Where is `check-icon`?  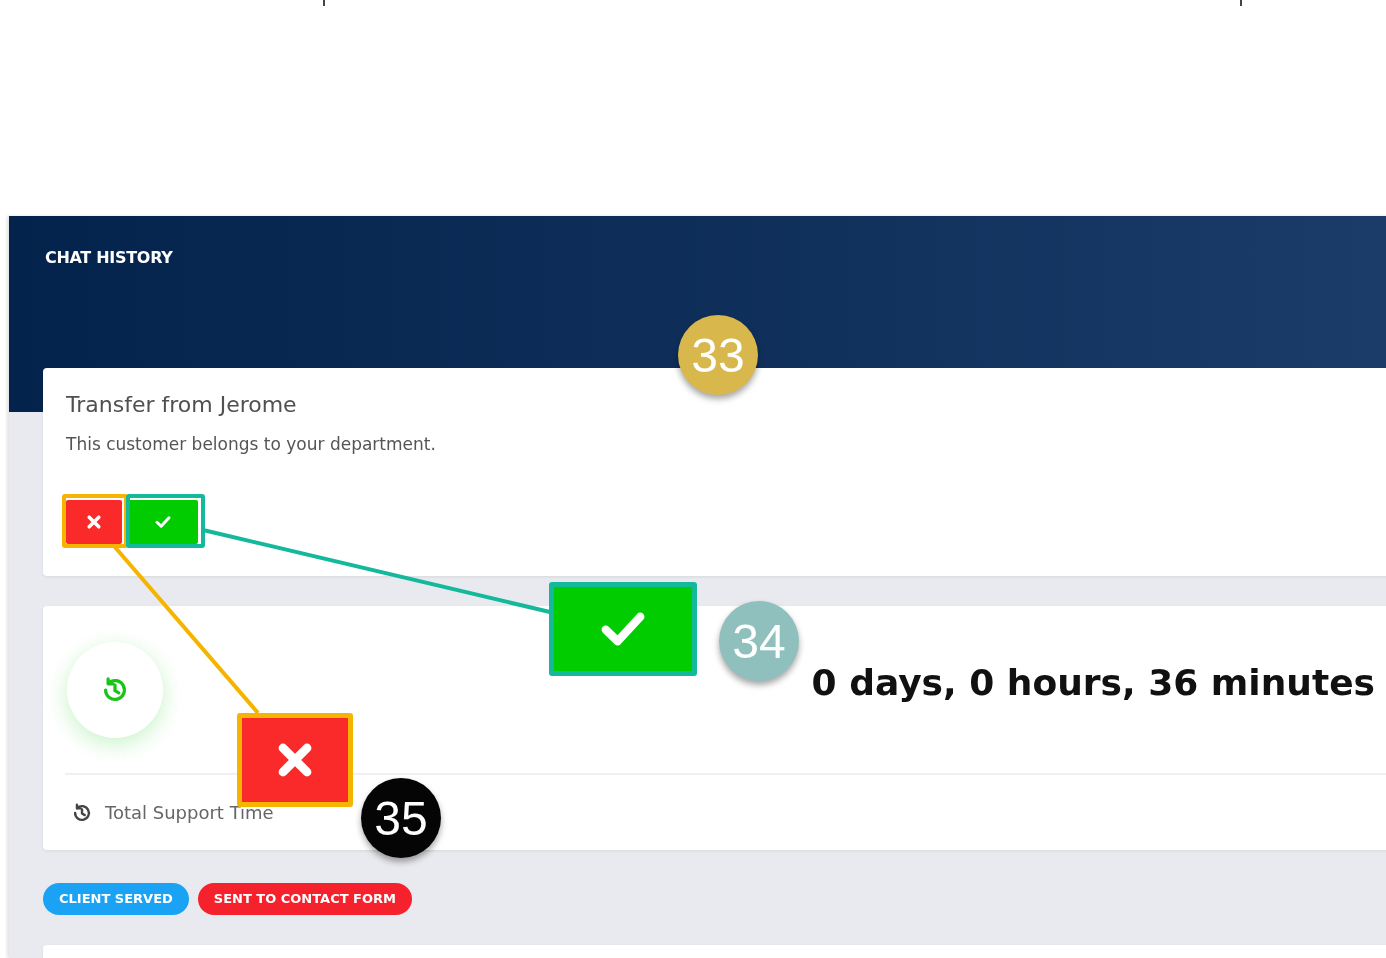
check-icon is located at coordinates (163, 522).